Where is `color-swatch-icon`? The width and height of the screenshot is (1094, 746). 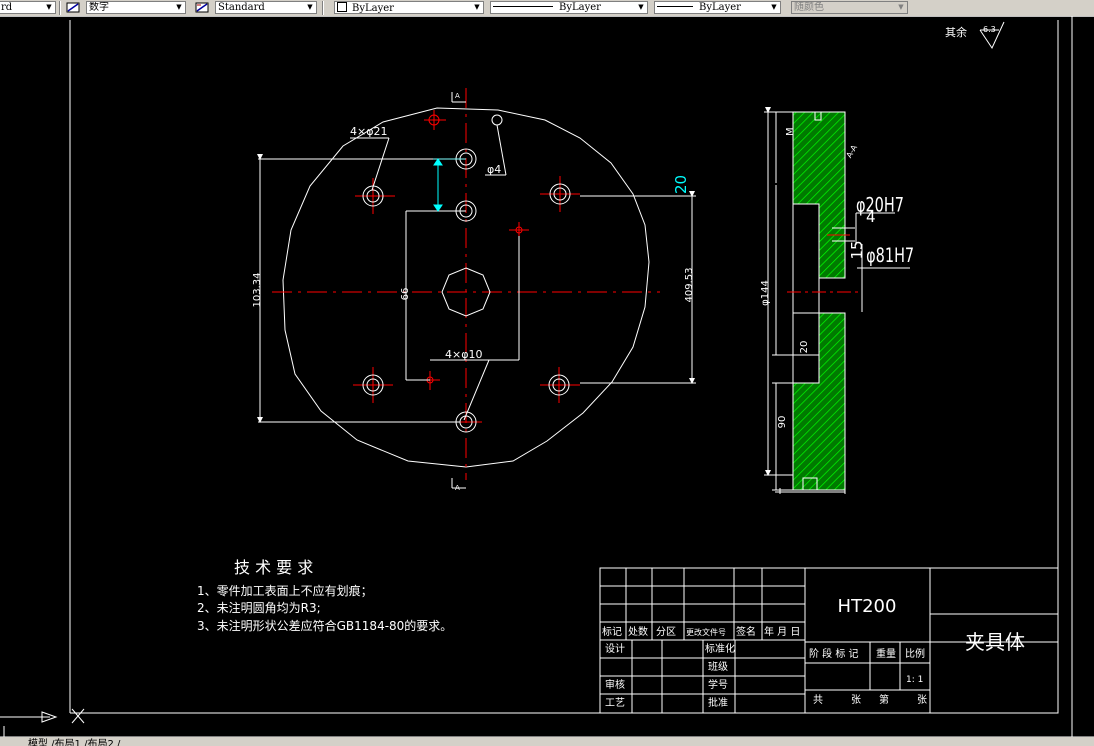
color-swatch-icon is located at coordinates (342, 7).